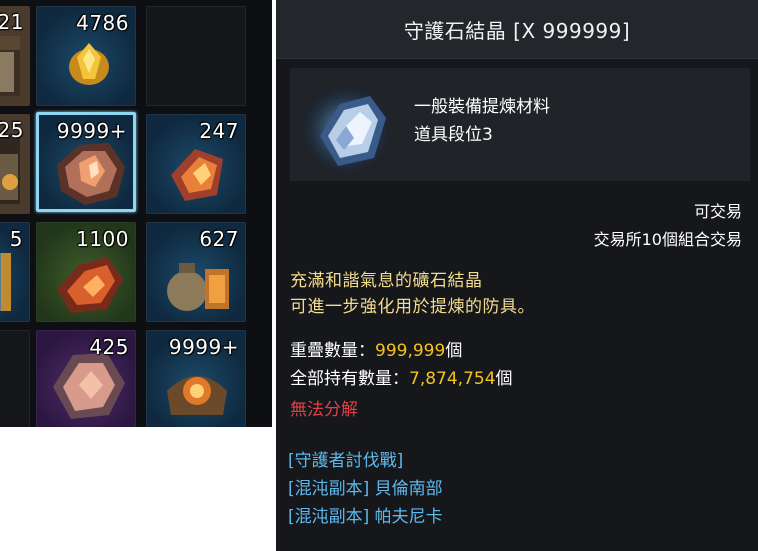  Describe the element at coordinates (102, 239) in the screenshot. I see `slot-count: 1100` at that location.